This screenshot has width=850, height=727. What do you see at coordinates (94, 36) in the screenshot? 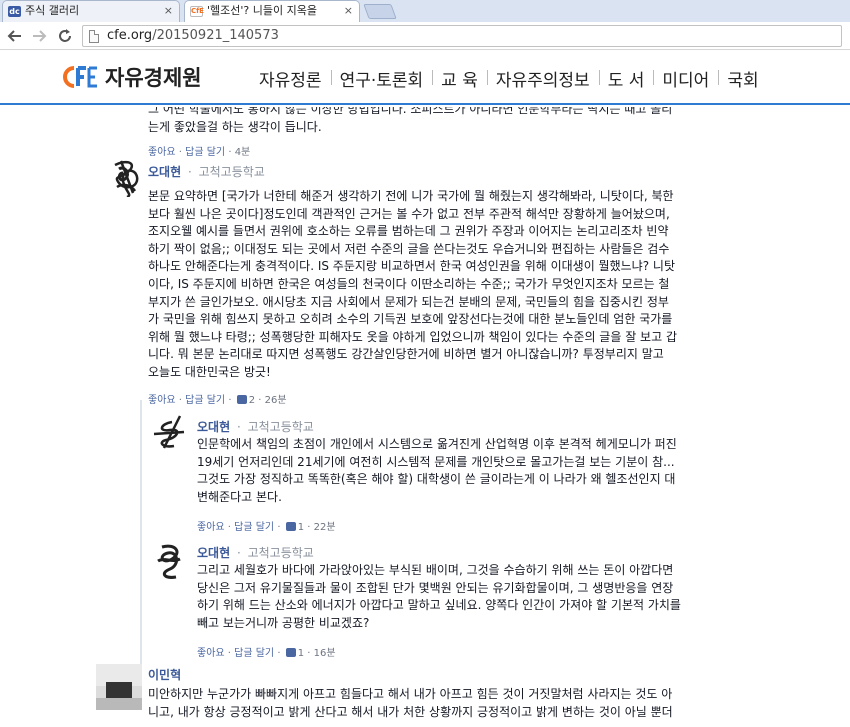
I see `page-icon` at bounding box center [94, 36].